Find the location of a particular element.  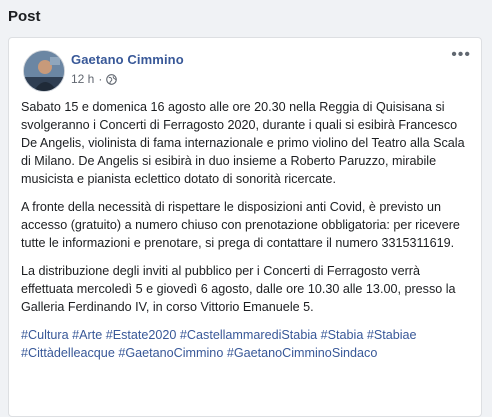

post-meta: 12 h · is located at coordinates (94, 79).